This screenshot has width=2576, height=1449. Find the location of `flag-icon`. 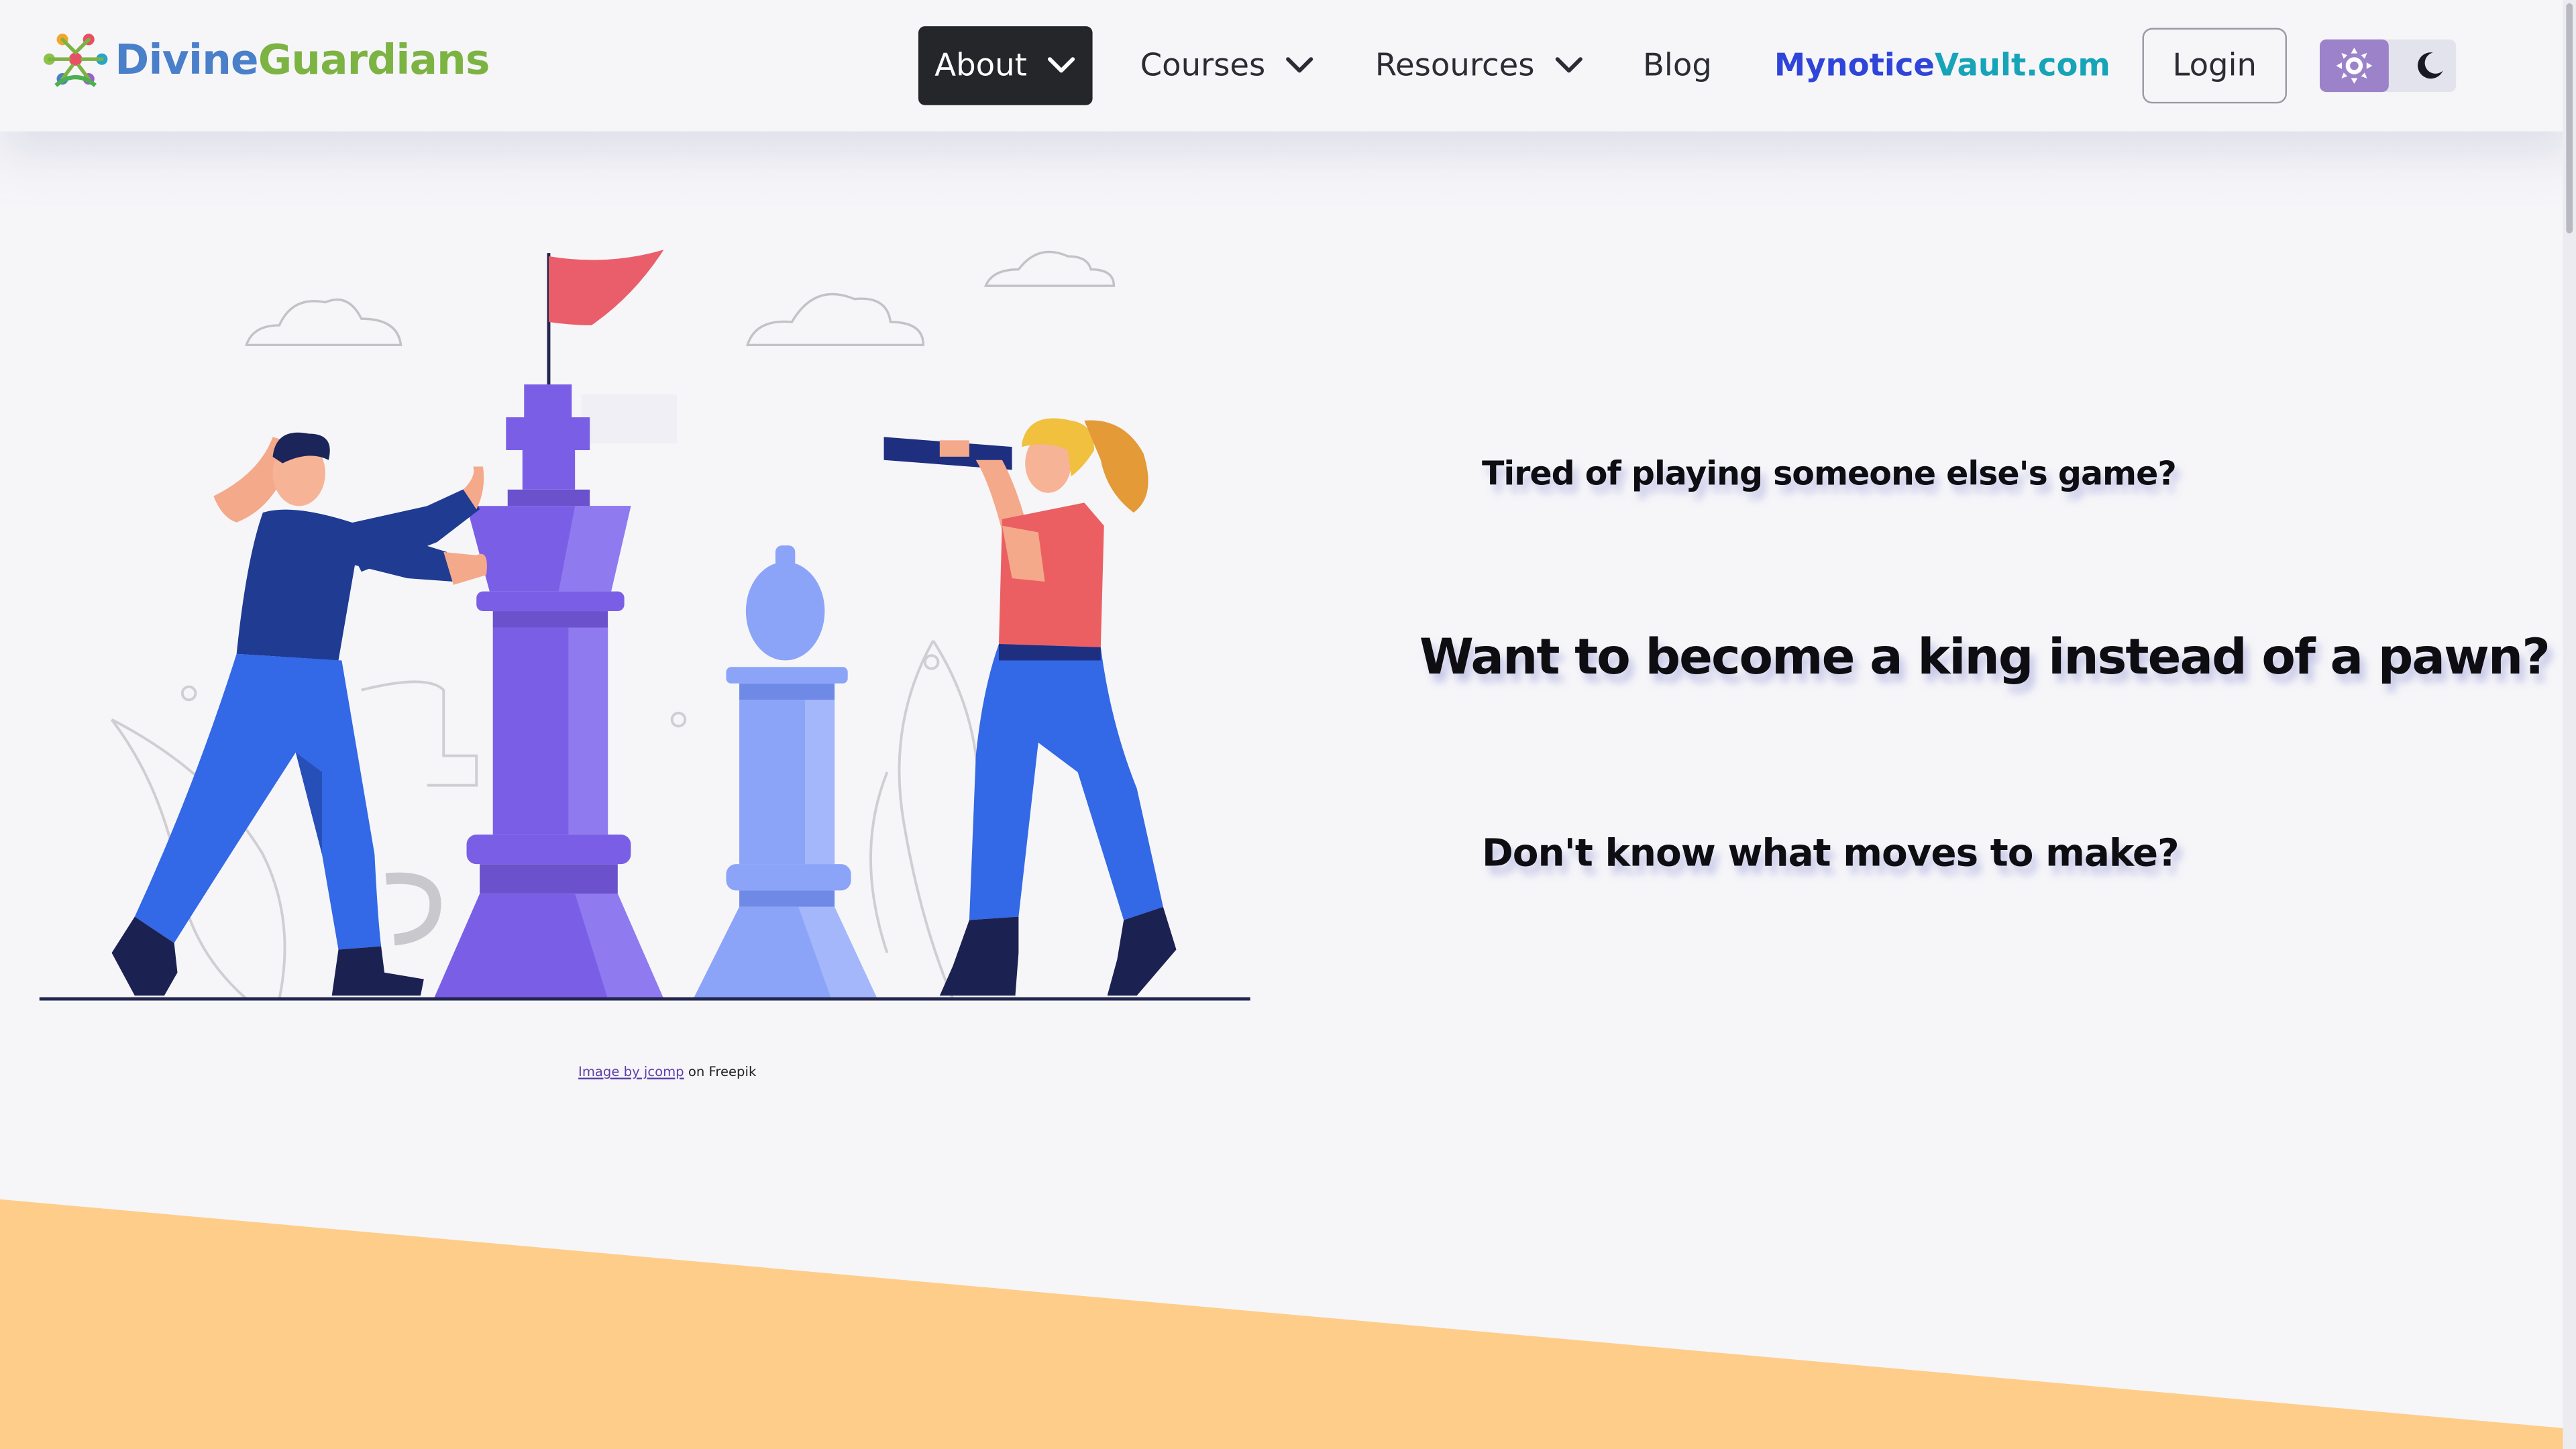

flag-icon is located at coordinates (606, 287).